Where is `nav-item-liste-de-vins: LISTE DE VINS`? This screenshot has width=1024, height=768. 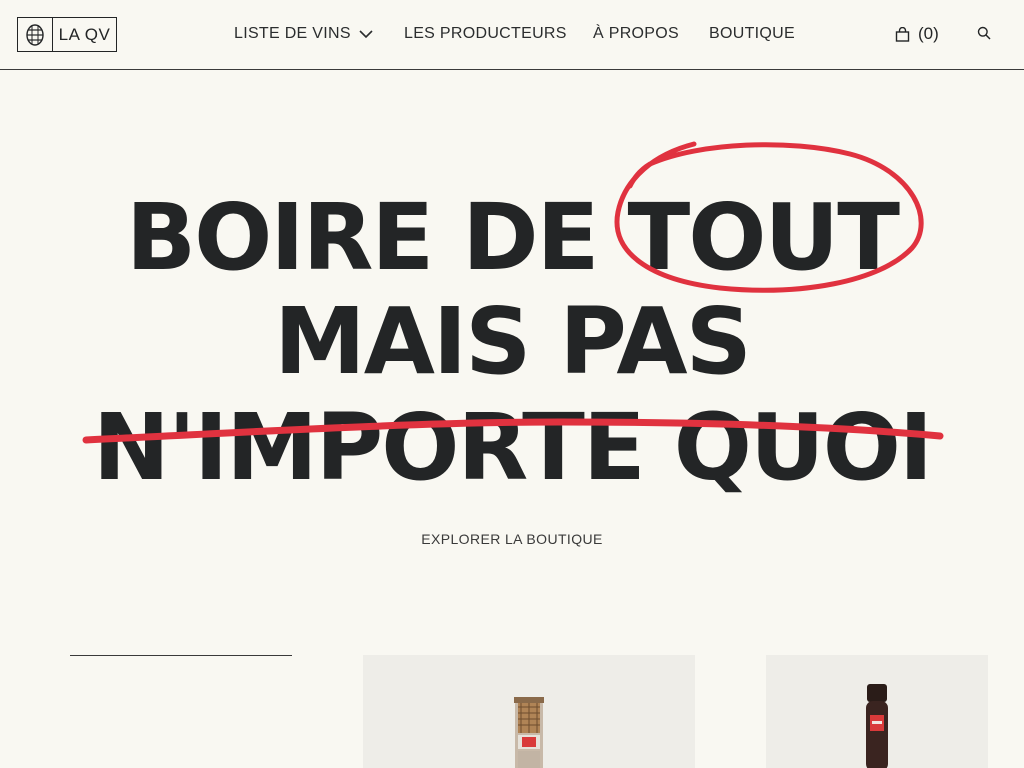 nav-item-liste-de-vins: LISTE DE VINS is located at coordinates (303, 34).